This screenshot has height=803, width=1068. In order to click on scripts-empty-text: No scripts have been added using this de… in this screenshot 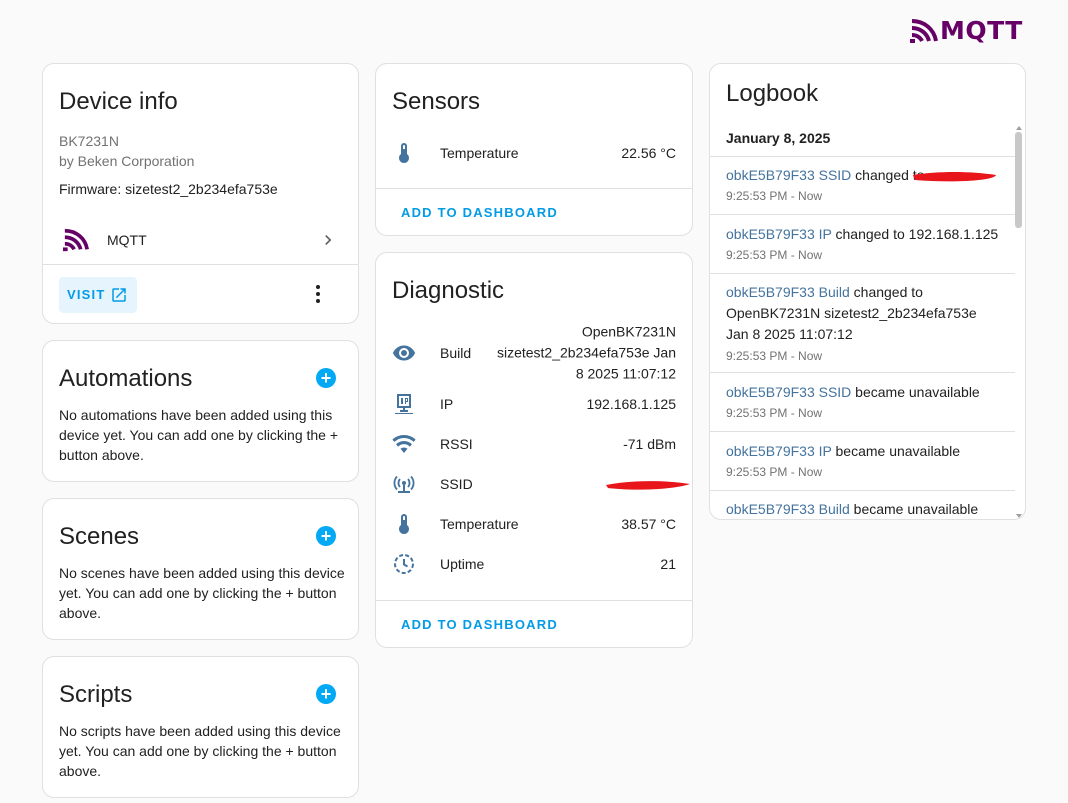, I will do `click(200, 751)`.